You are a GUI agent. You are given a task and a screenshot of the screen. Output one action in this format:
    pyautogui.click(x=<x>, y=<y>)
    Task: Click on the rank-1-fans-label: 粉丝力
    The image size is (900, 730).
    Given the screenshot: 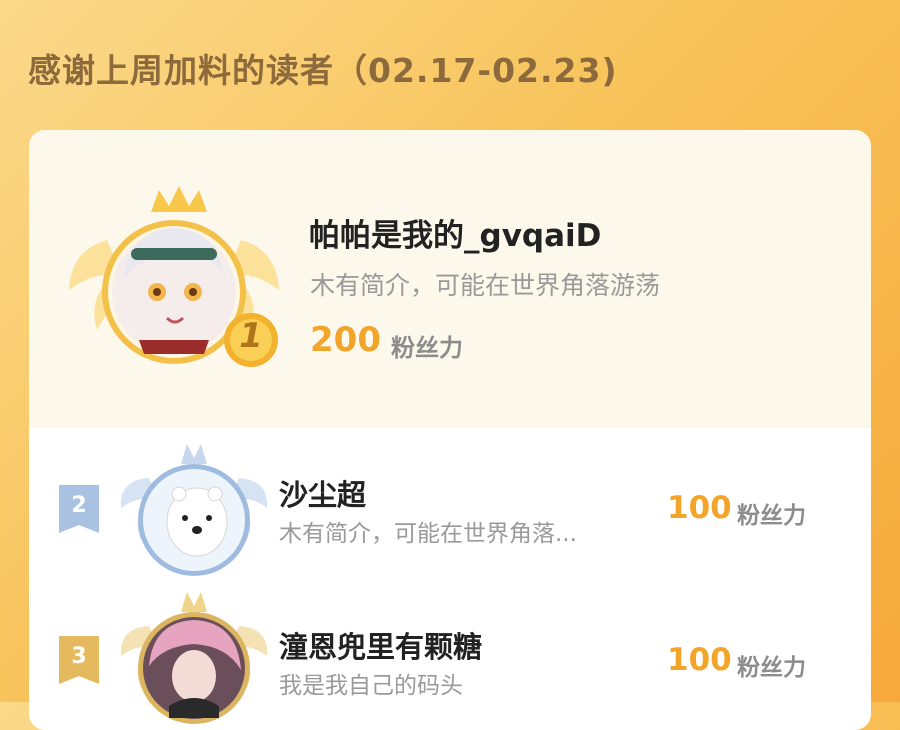 What is the action you would take?
    pyautogui.click(x=427, y=348)
    